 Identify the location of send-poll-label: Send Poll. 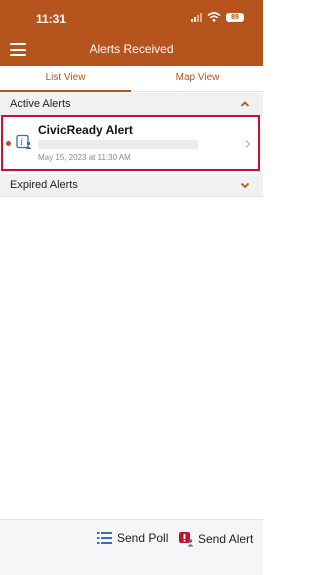
(143, 538).